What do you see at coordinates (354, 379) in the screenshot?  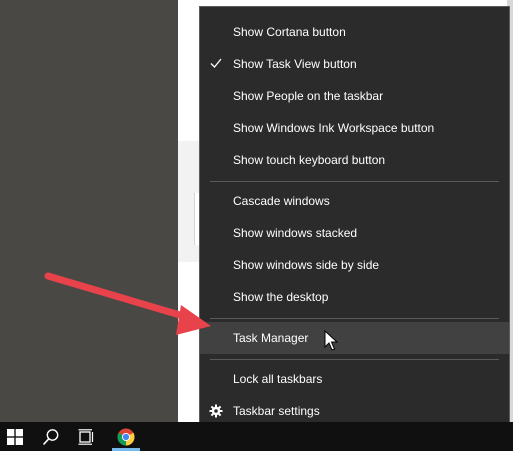 I see `menu-item-lock-all-taskbars: Lock all taskbars` at bounding box center [354, 379].